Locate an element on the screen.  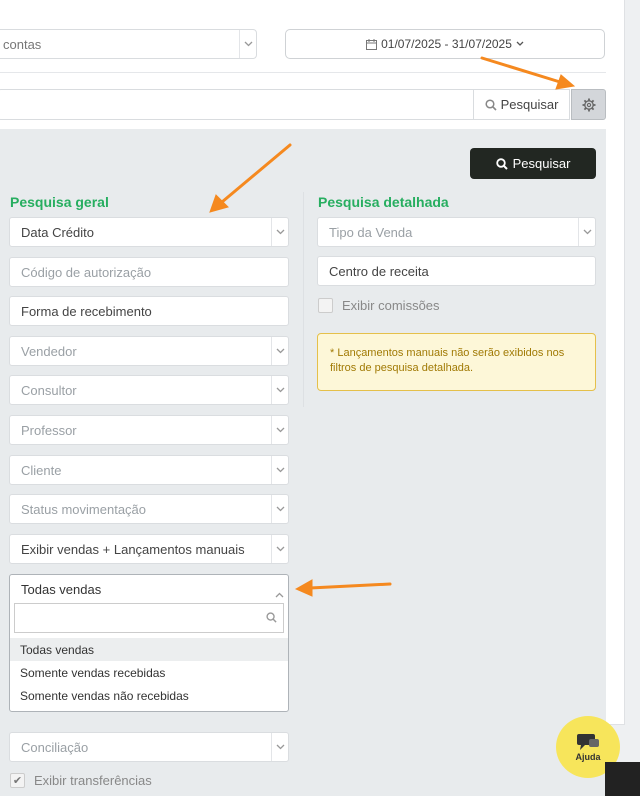
check-icon: ✔ is located at coordinates (17, 780).